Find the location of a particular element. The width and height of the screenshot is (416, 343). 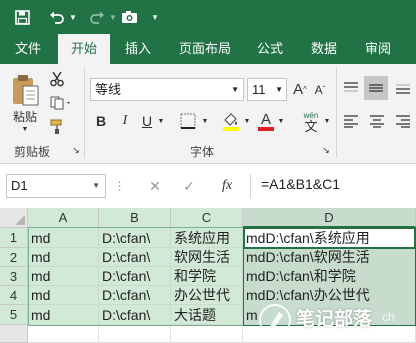

undo-dropdown-icon: ▼ is located at coordinates (73, 17).